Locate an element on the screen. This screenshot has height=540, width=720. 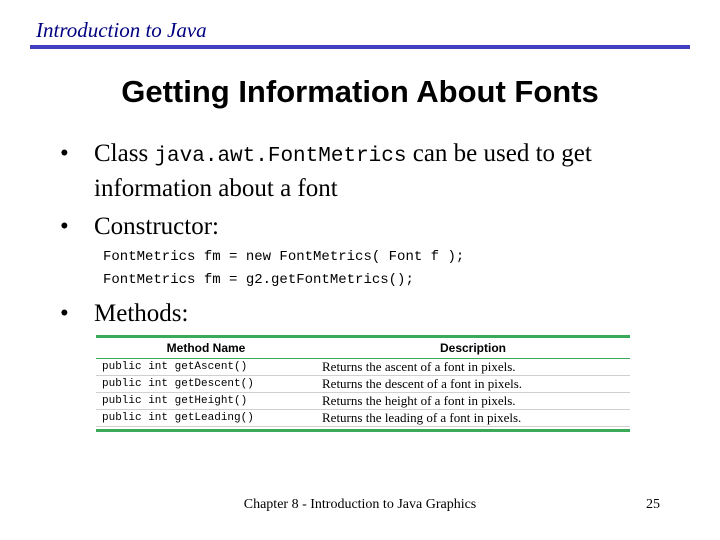
column-header-method-name: Method Name is located at coordinates (206, 348).